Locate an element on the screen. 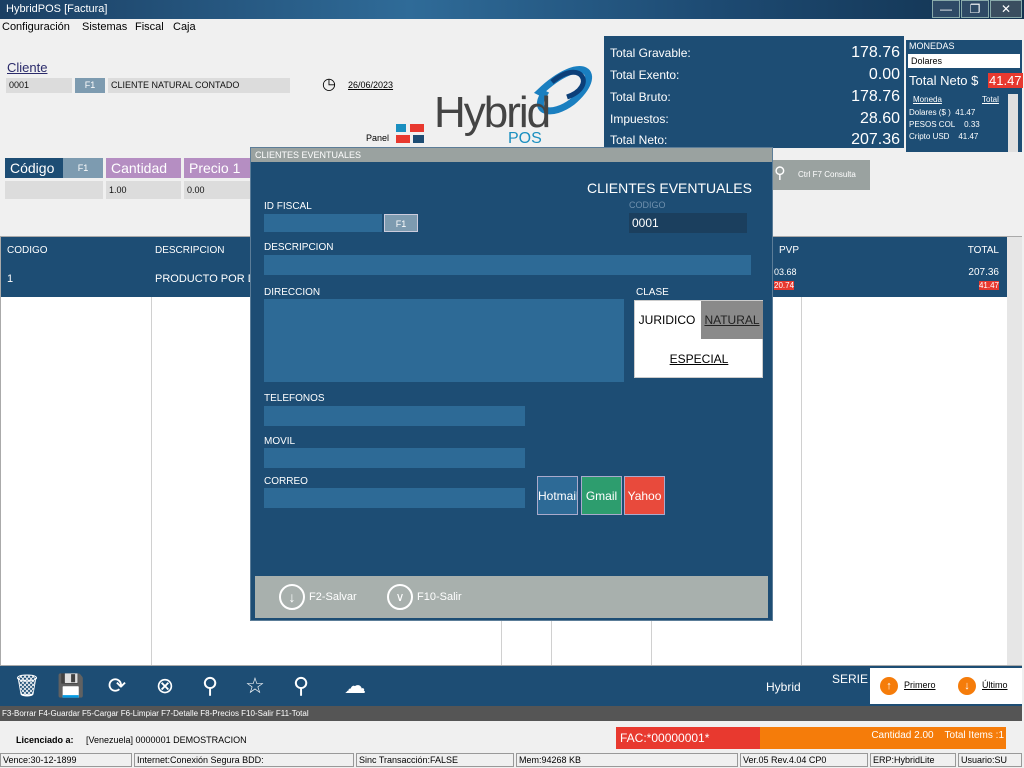 This screenshot has width=1024, height=768. list-item: Dolares ($ ) 41.47 is located at coordinates (944, 113).